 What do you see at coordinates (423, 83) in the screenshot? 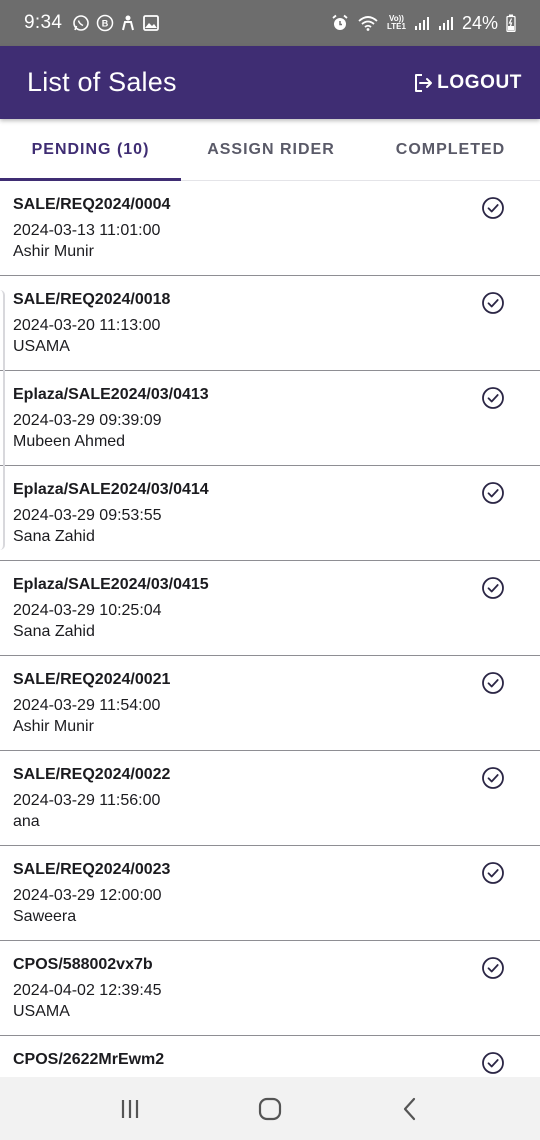
I see `logout-icon` at bounding box center [423, 83].